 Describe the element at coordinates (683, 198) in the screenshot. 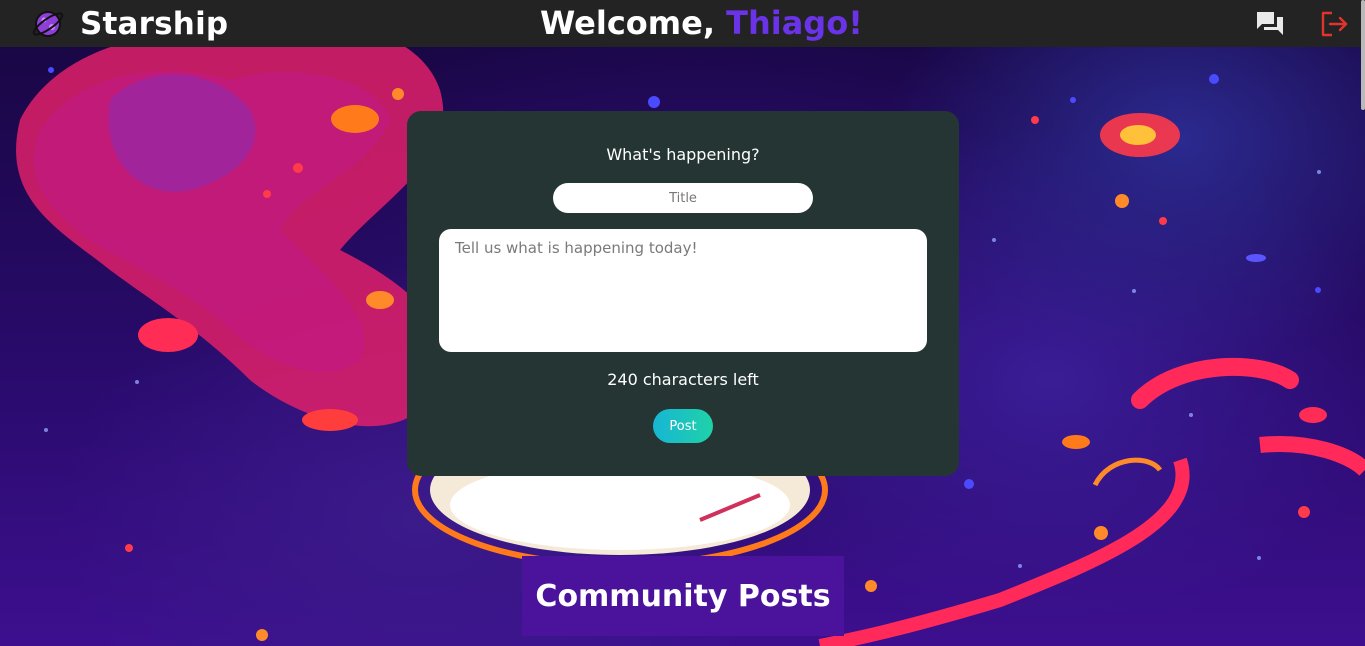

I see `title-input` at that location.